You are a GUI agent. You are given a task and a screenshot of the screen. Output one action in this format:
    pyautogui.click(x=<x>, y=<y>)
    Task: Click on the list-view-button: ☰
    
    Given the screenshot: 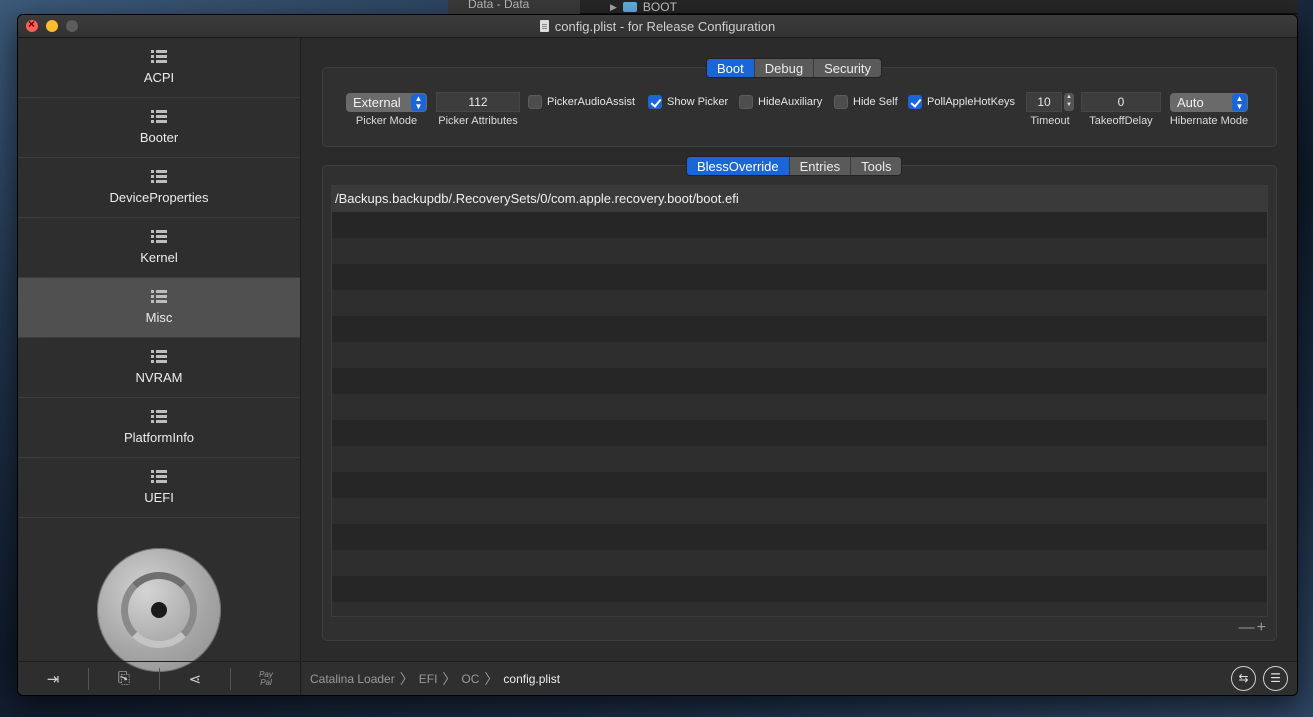 What is the action you would take?
    pyautogui.click(x=1275, y=678)
    